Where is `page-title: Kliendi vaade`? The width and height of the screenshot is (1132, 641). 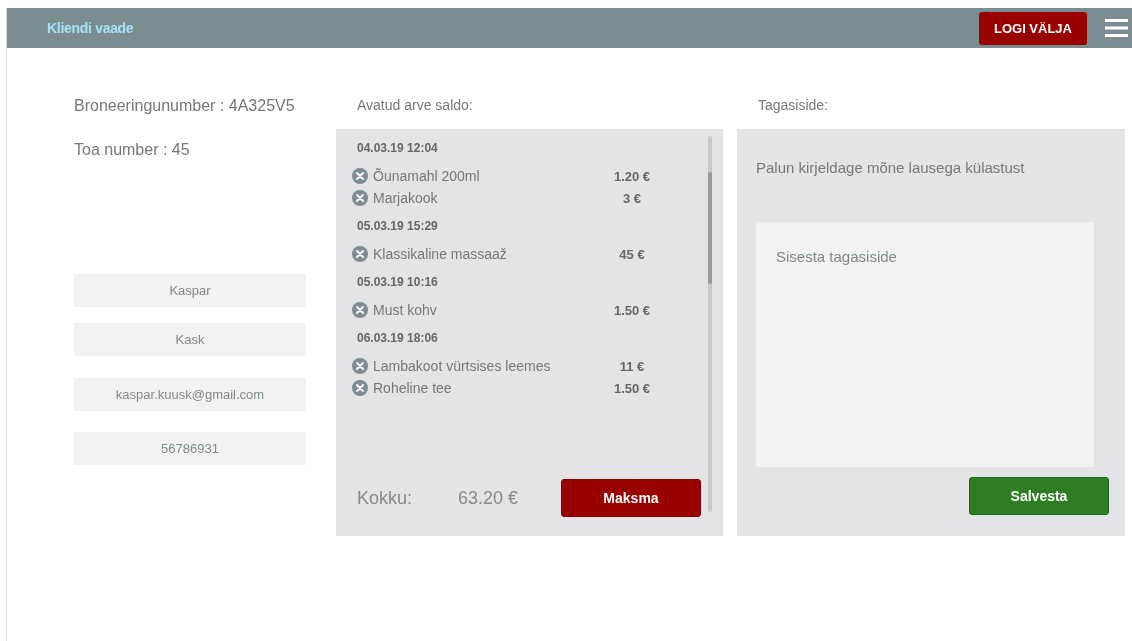 page-title: Kliendi vaade is located at coordinates (91, 28).